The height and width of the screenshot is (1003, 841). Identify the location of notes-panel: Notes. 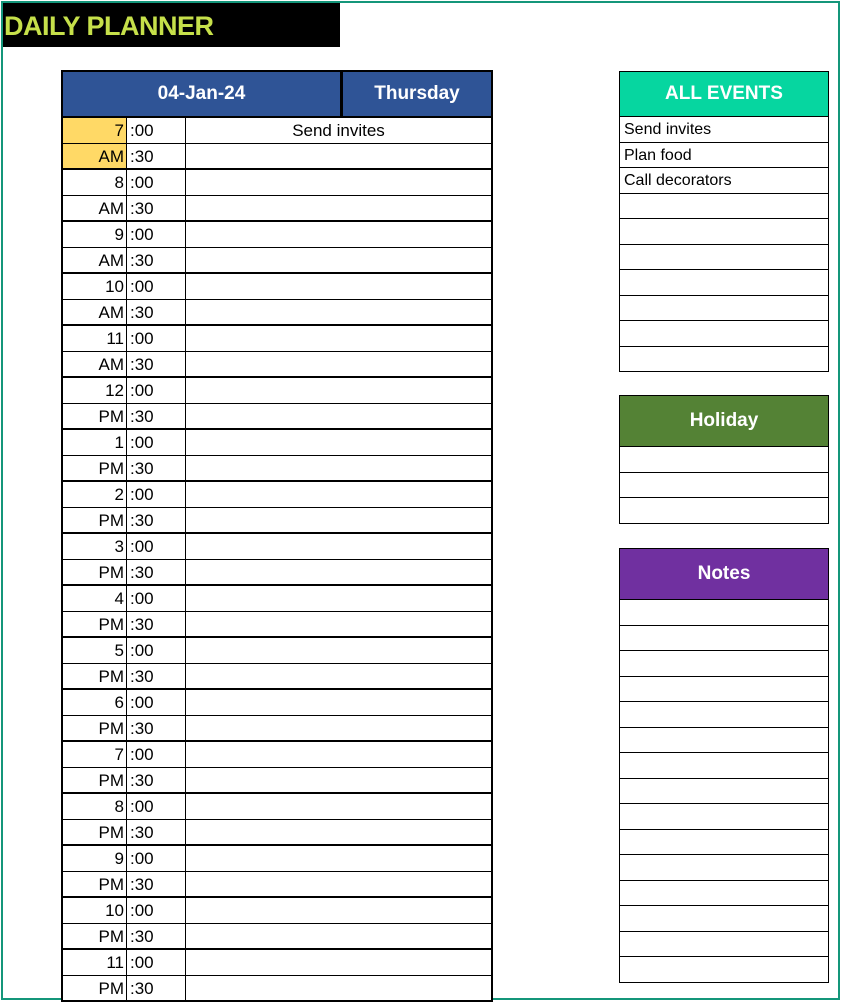
(724, 765).